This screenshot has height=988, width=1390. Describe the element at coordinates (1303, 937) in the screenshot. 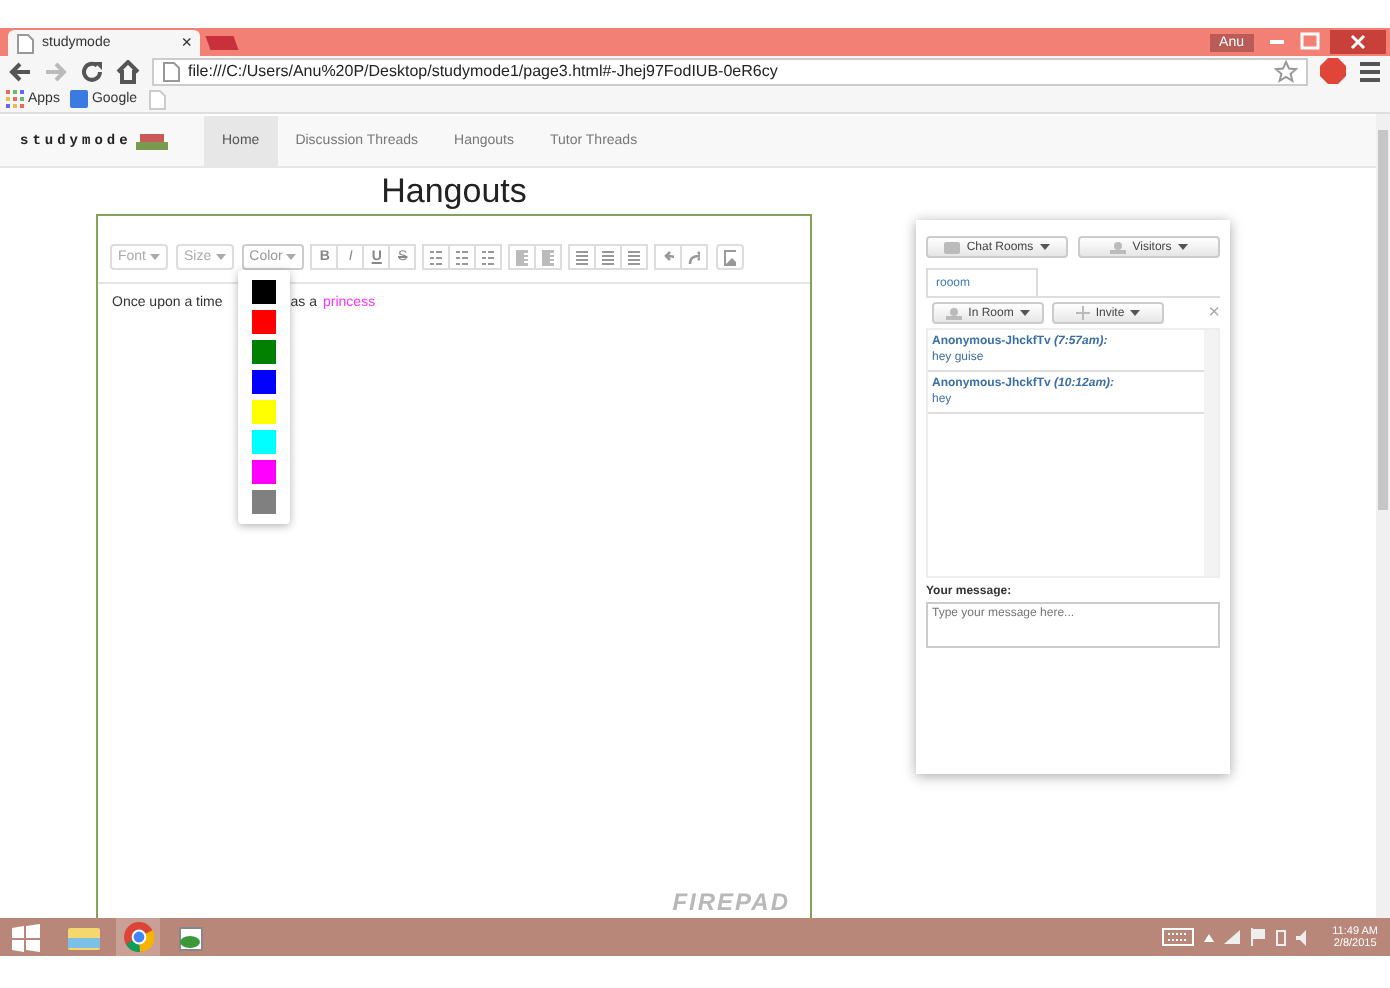

I see `speaker-icon` at that location.